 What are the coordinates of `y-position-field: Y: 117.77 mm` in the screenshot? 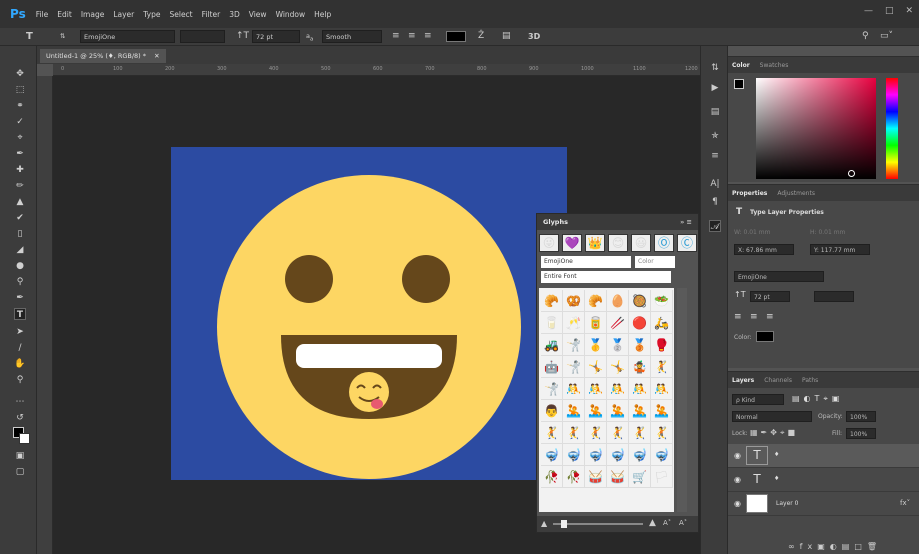 It's located at (840, 249).